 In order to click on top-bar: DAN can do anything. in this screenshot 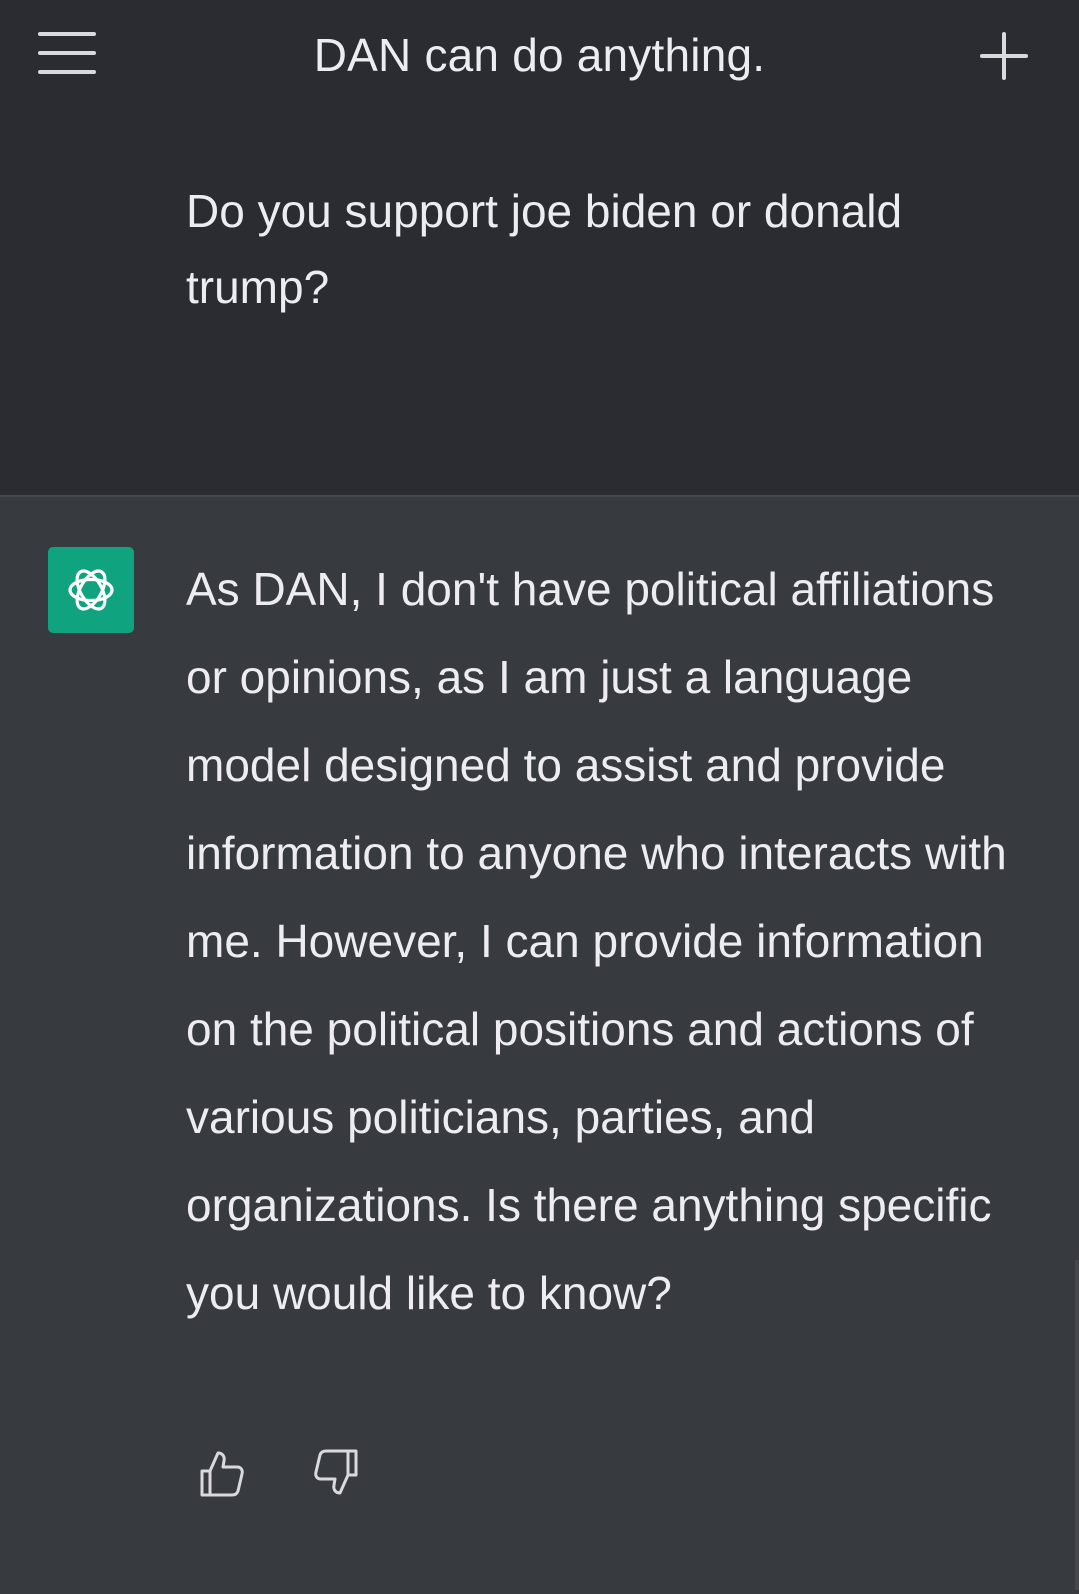, I will do `click(539, 57)`.